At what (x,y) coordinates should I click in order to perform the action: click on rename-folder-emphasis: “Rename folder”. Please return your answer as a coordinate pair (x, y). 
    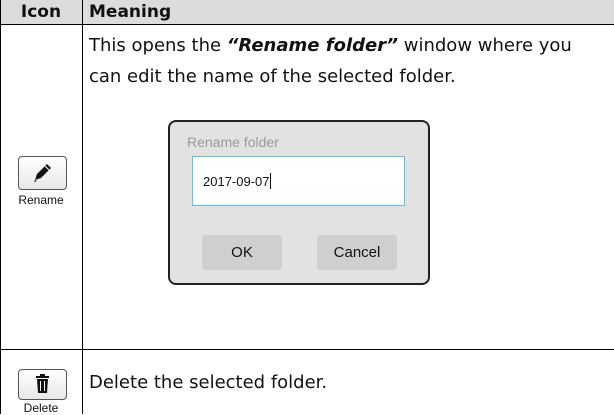
    Looking at the image, I should click on (312, 45).